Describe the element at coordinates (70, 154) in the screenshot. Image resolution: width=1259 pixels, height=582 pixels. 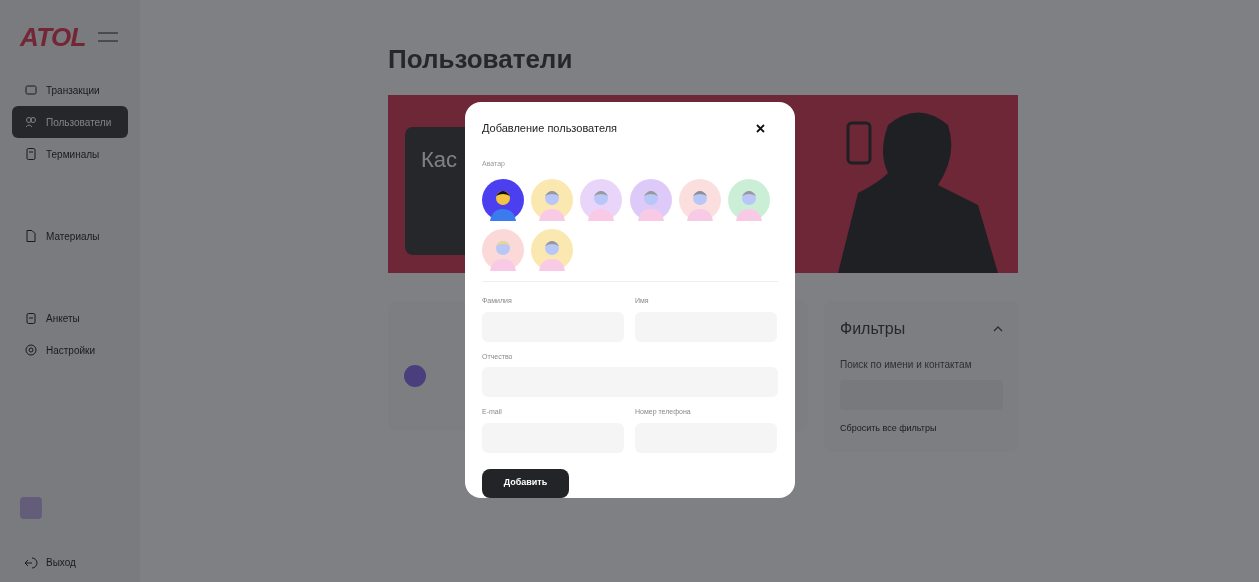
I see `sidebar-item: Терминалы` at that location.